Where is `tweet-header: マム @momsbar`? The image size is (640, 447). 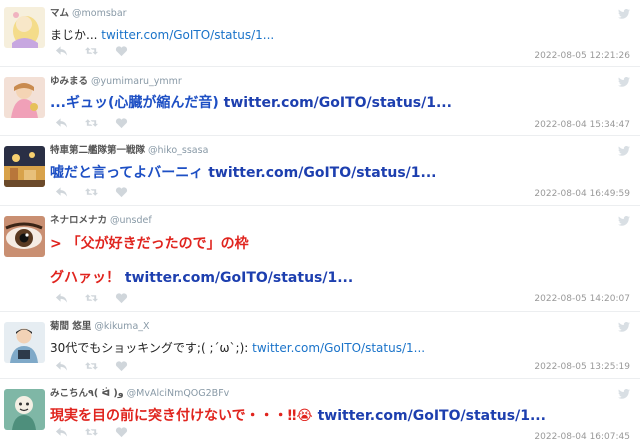
tweet-header: マム @momsbar is located at coordinates (88, 14).